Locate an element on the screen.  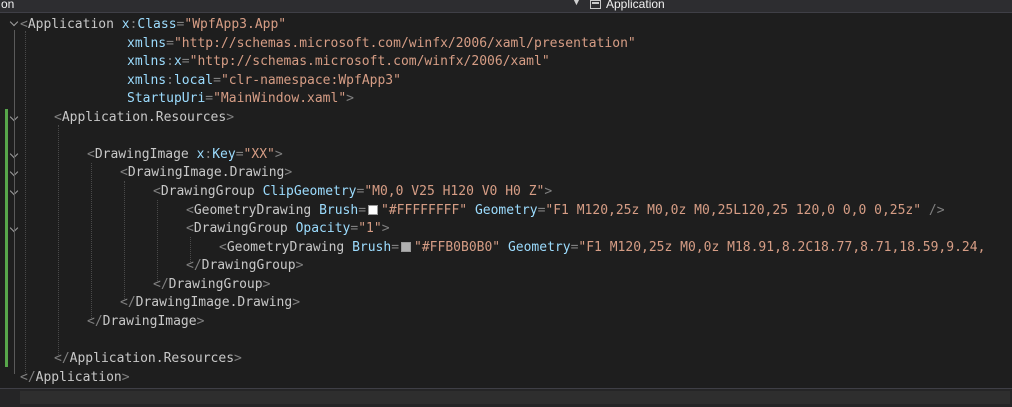
attribute-name: local is located at coordinates (193, 80).